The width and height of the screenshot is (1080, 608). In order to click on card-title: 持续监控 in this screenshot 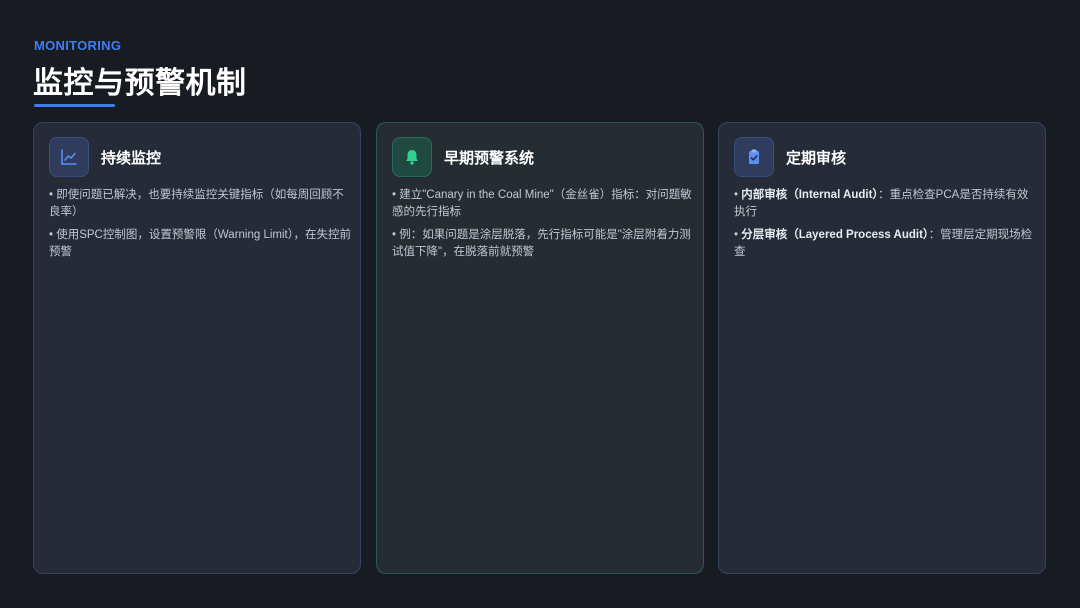, I will do `click(131, 158)`.